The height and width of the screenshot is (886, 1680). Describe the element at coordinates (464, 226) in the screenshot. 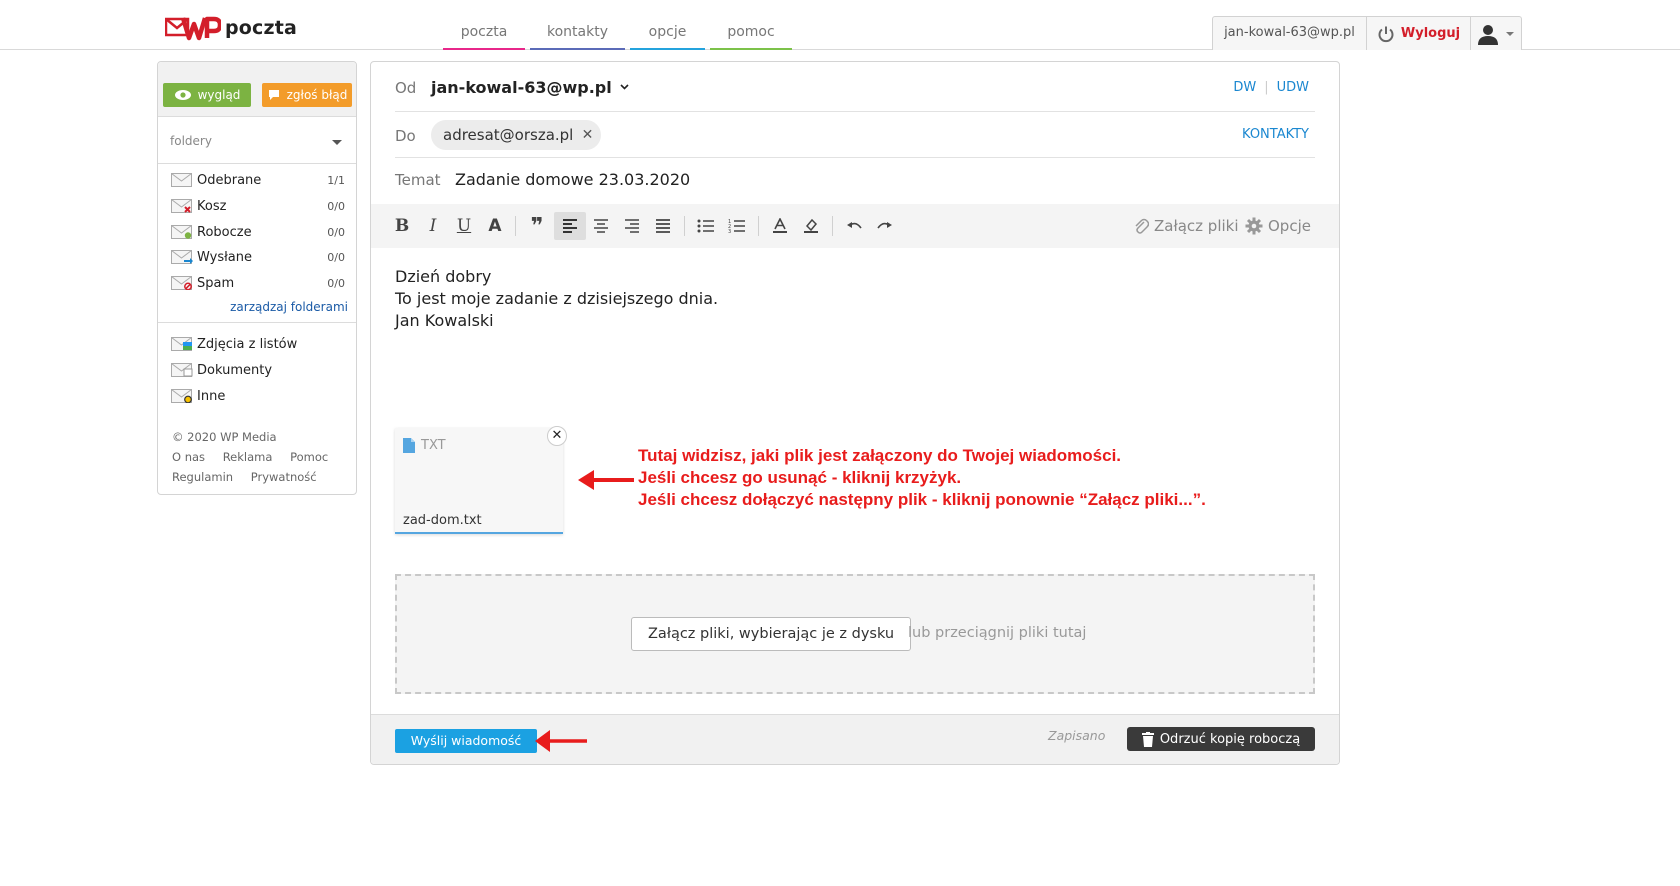

I see `underline-icon: U` at that location.